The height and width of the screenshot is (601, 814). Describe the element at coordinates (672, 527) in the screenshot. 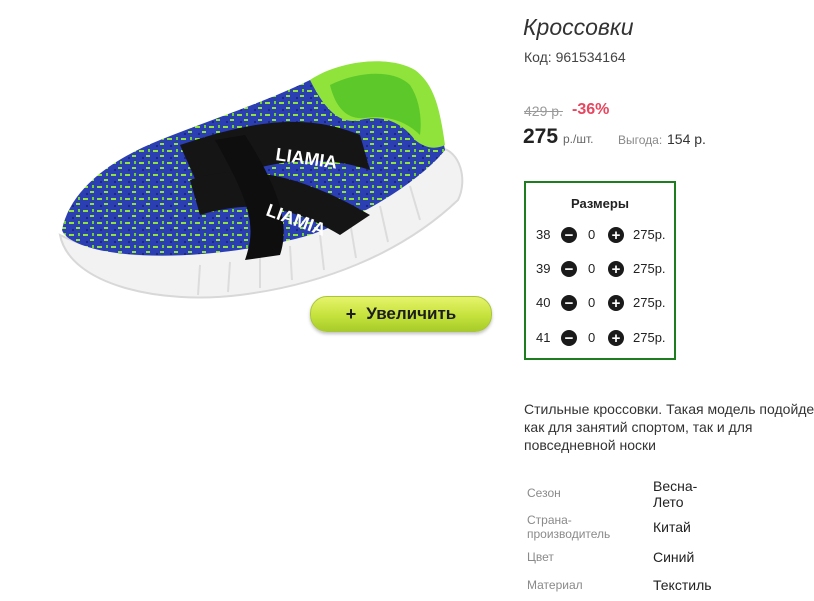

I see `spec-value: Китай` at that location.